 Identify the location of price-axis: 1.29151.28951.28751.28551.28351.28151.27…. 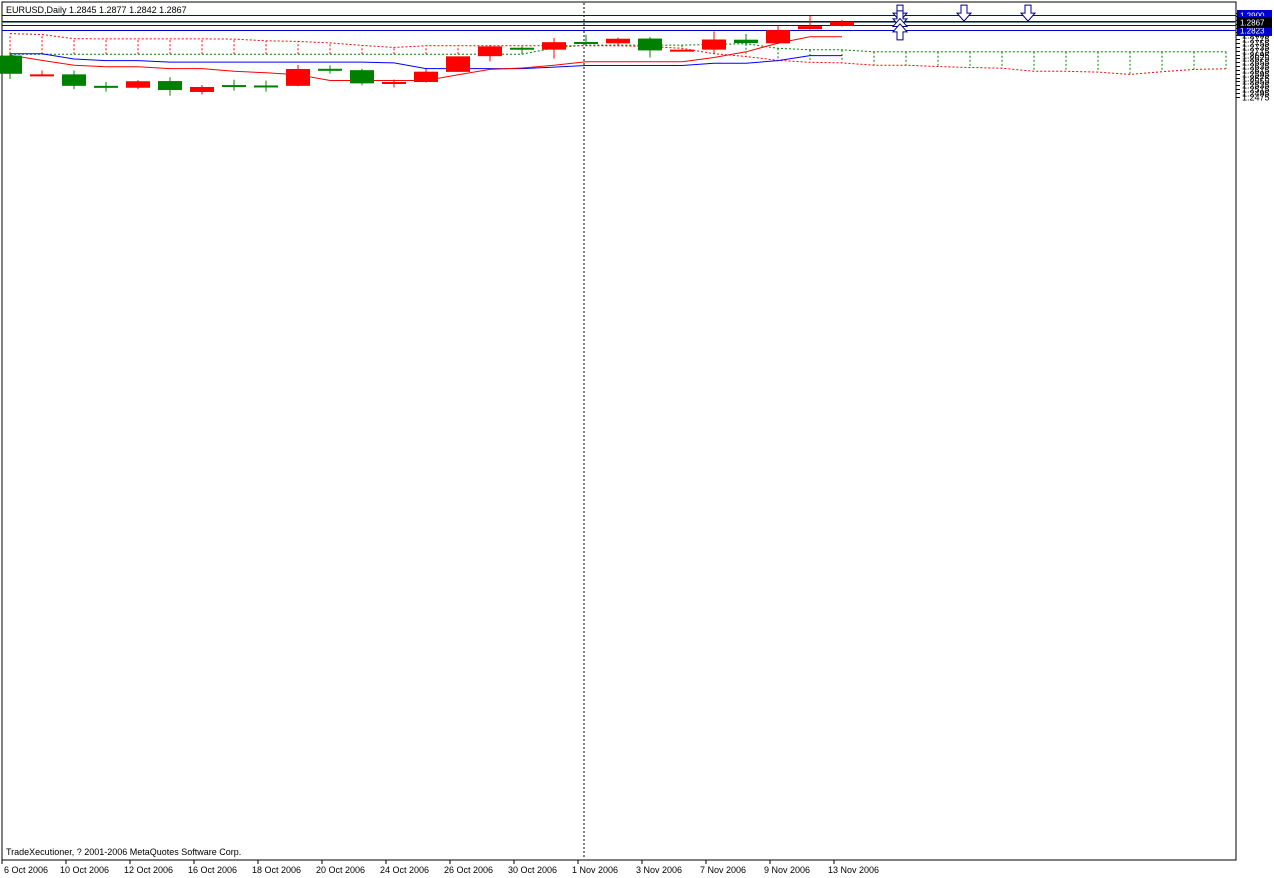
(1254, 56).